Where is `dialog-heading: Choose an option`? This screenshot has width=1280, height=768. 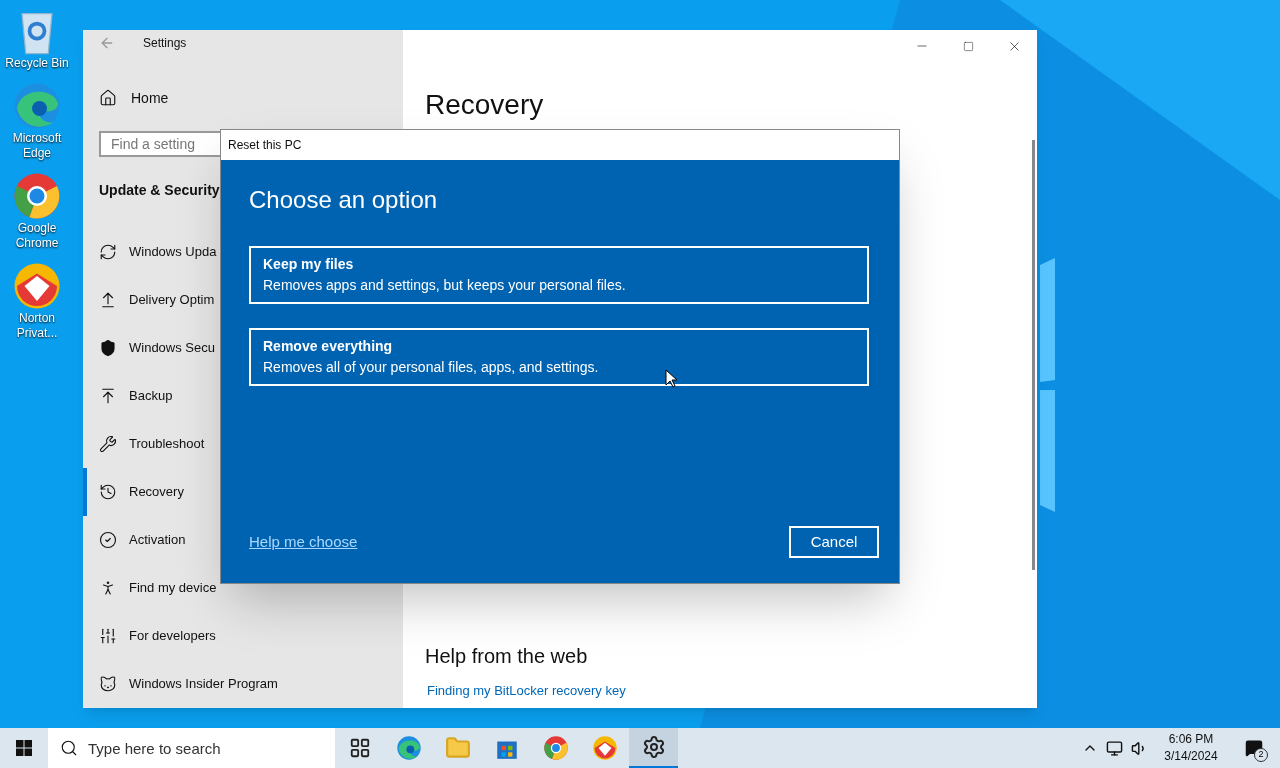
dialog-heading: Choose an option is located at coordinates (344, 200).